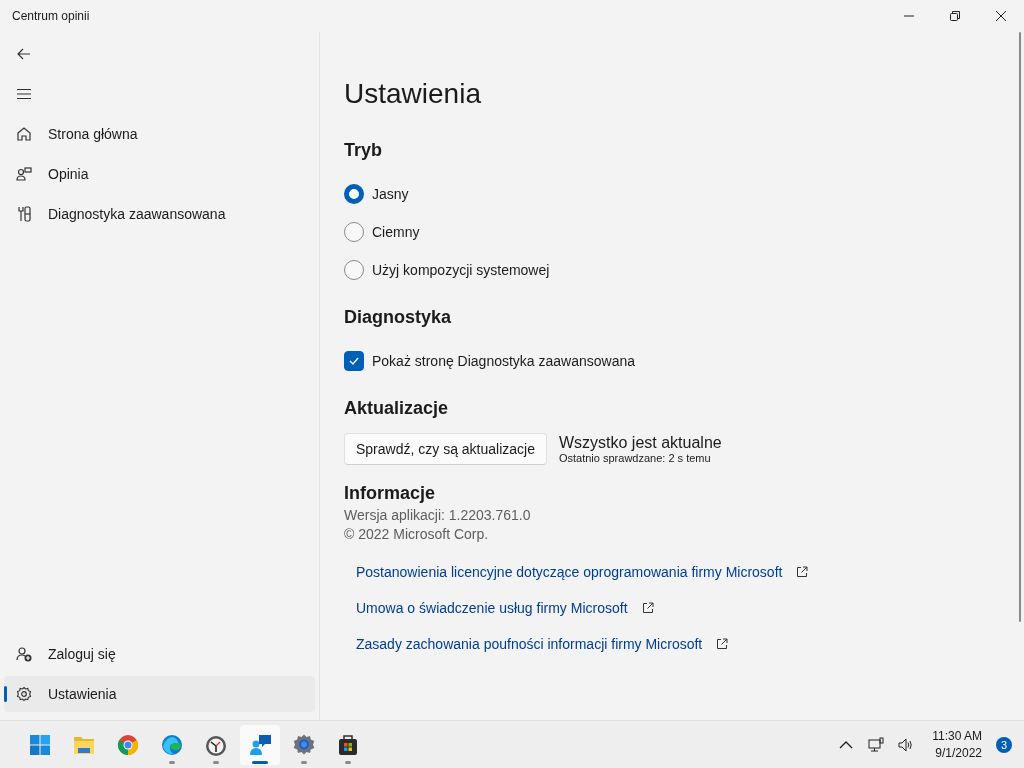  I want to click on restore-icon, so click(955, 16).